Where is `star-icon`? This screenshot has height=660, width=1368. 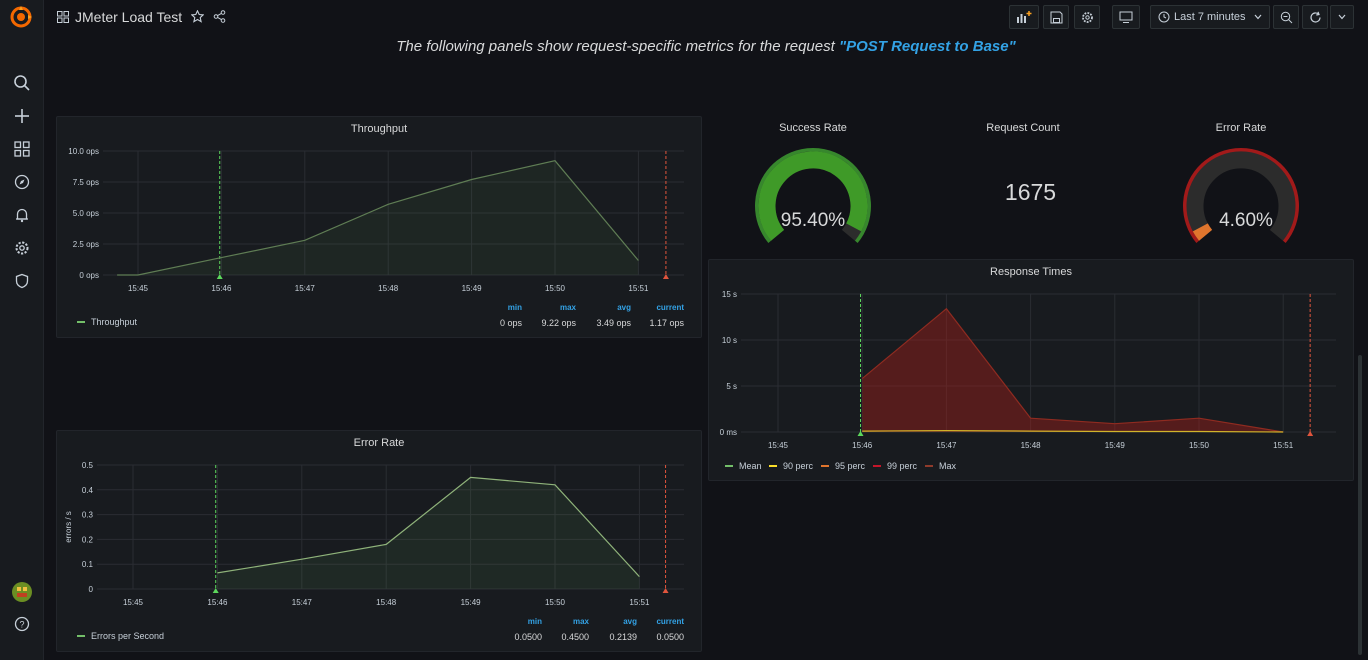
star-icon is located at coordinates (197, 16).